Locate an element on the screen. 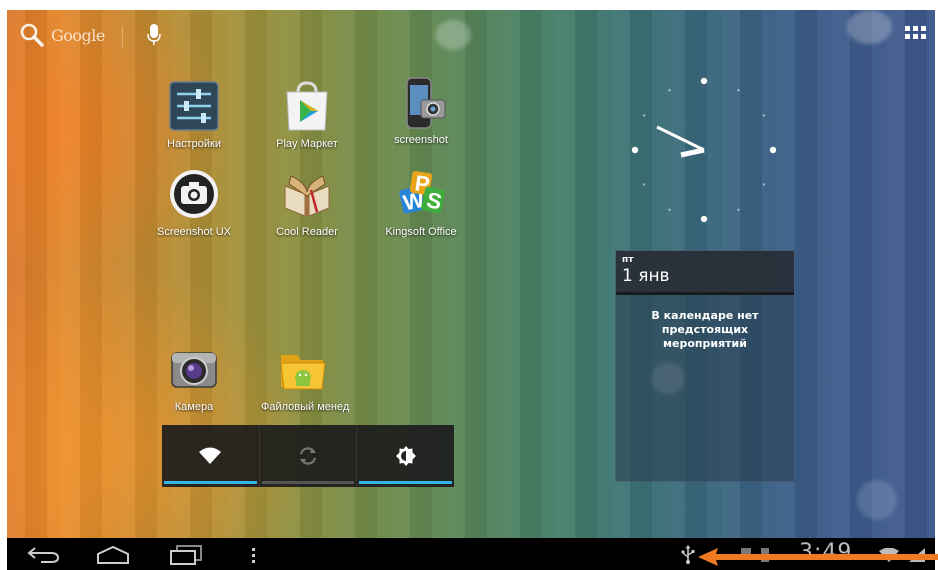 This screenshot has width=938, height=570. search-divider is located at coordinates (122, 37).